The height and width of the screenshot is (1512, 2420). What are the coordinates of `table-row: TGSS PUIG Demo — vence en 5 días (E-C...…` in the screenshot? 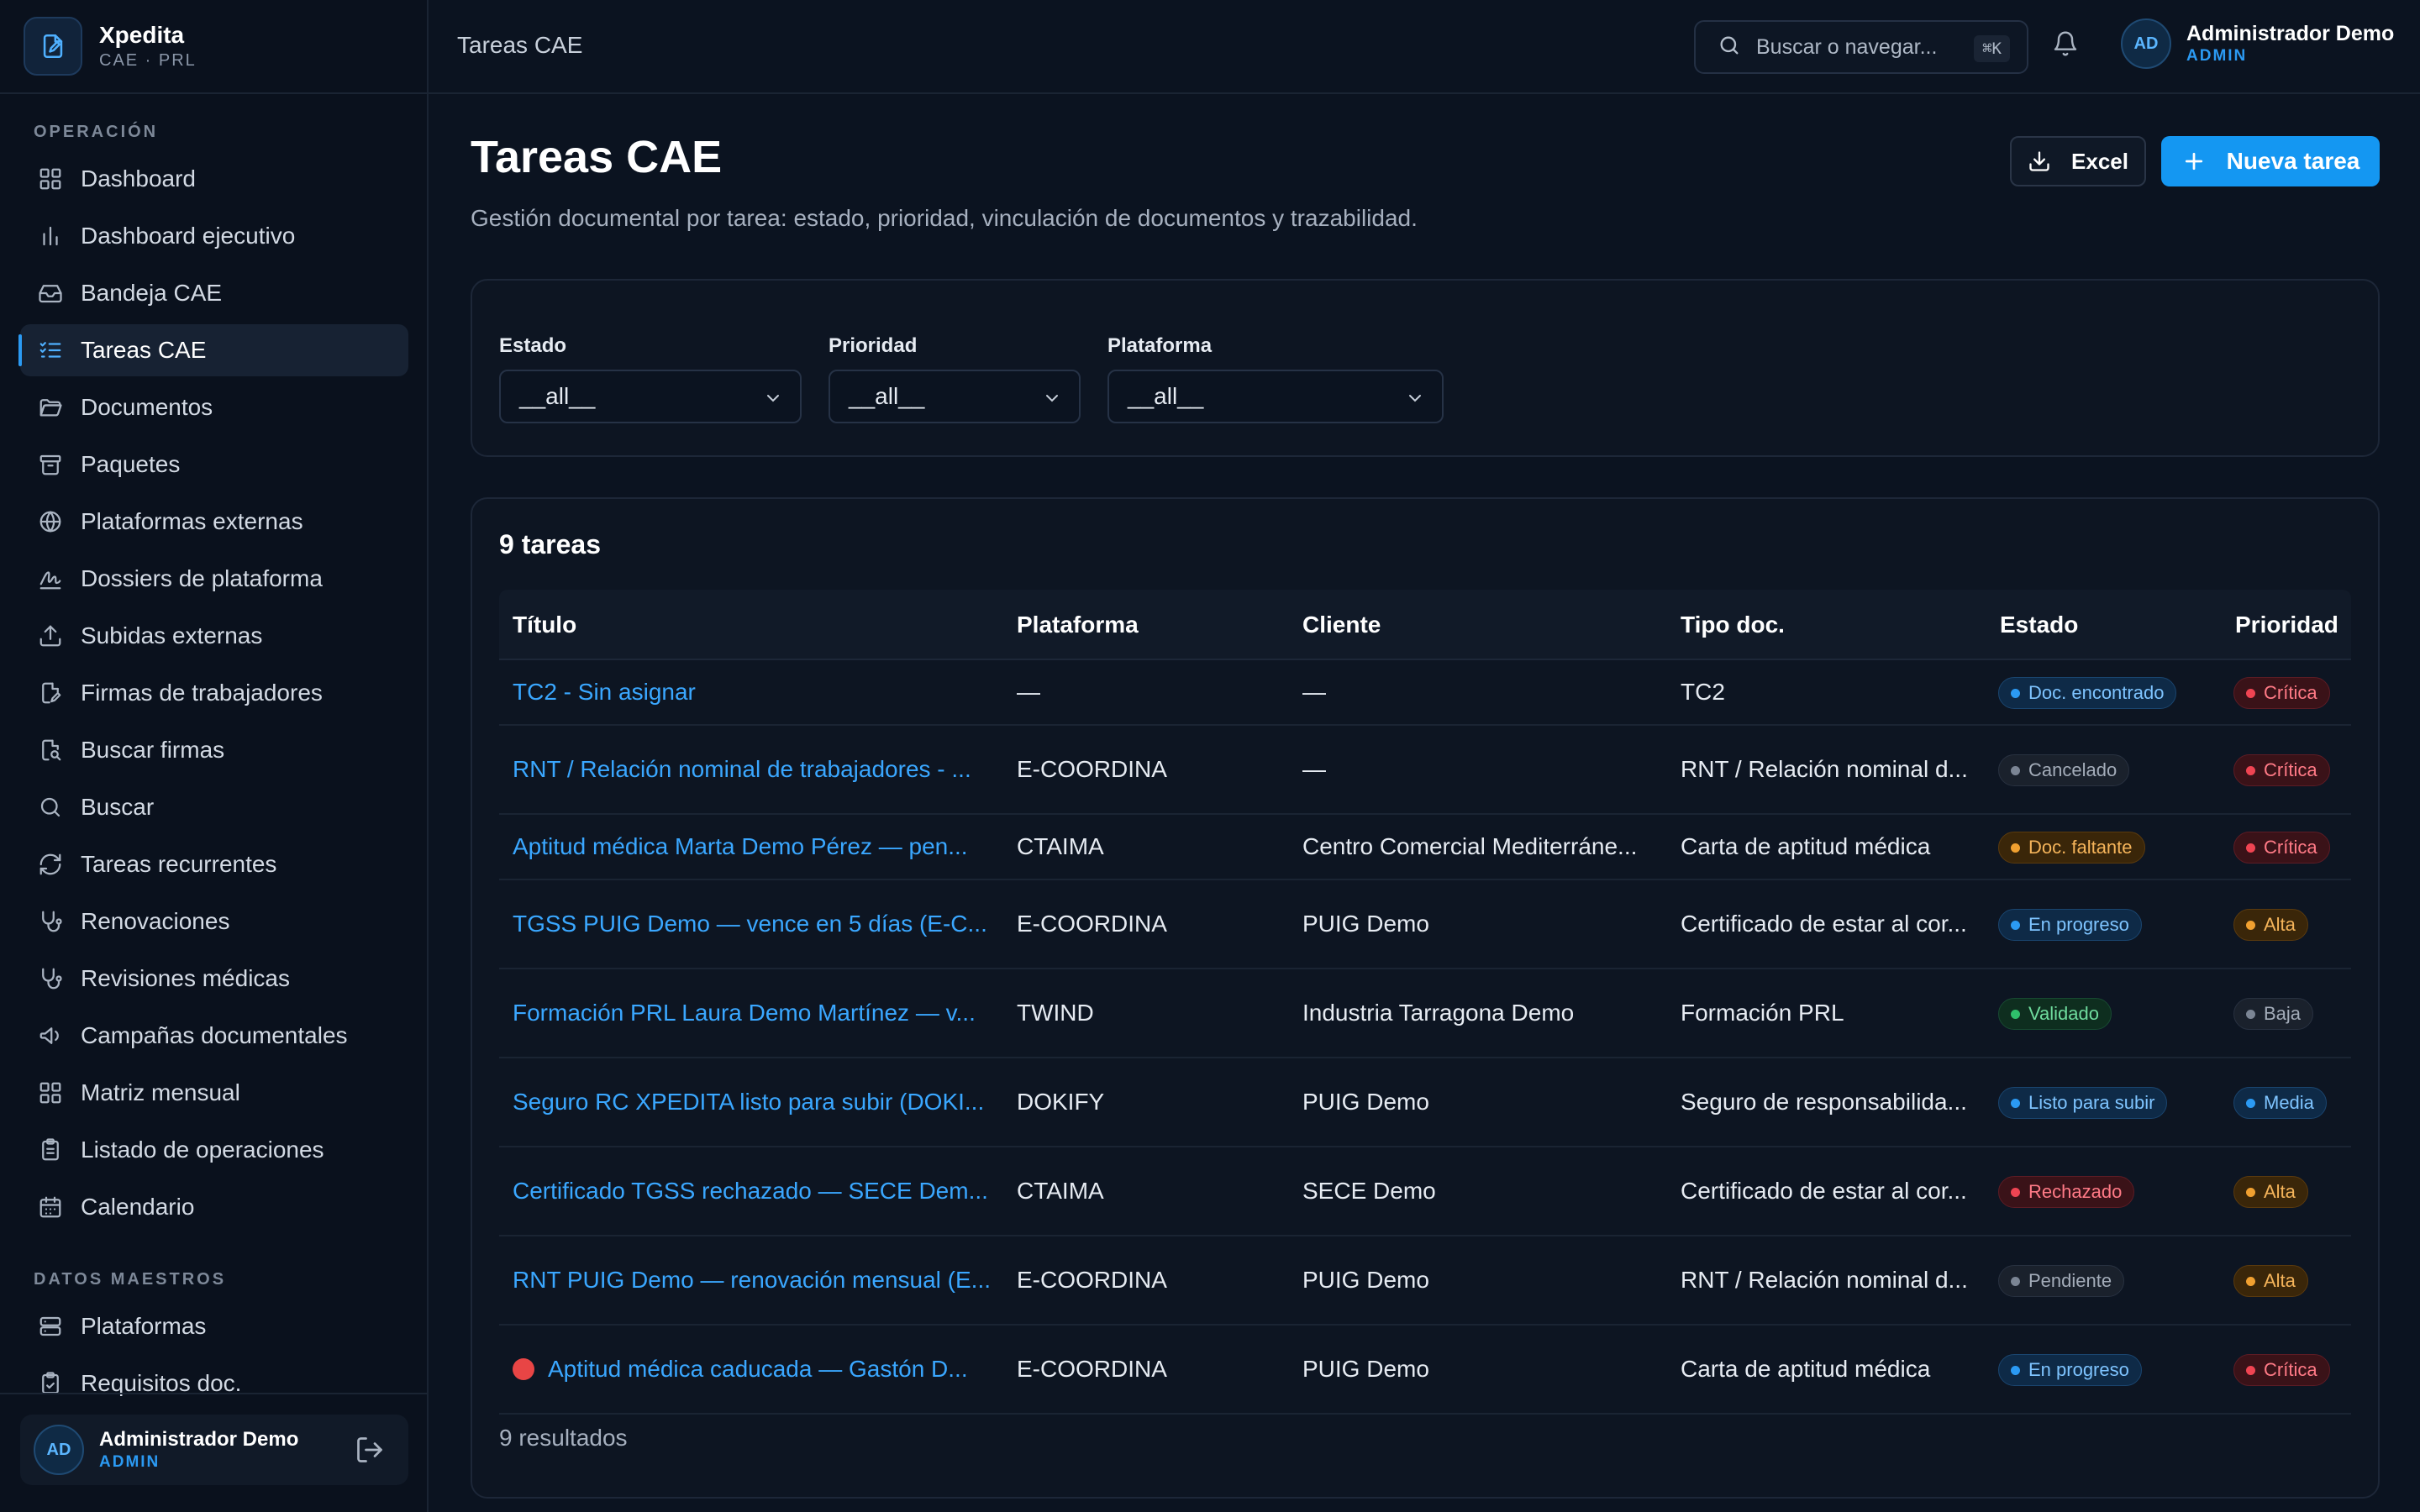 It's located at (1425, 924).